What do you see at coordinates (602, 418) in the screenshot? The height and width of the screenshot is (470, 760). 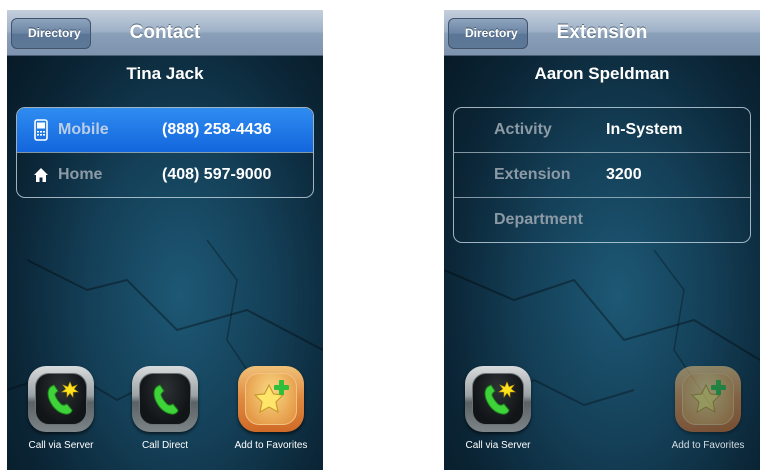 I see `action-toolbar: Call via Server Add to Favorites` at bounding box center [602, 418].